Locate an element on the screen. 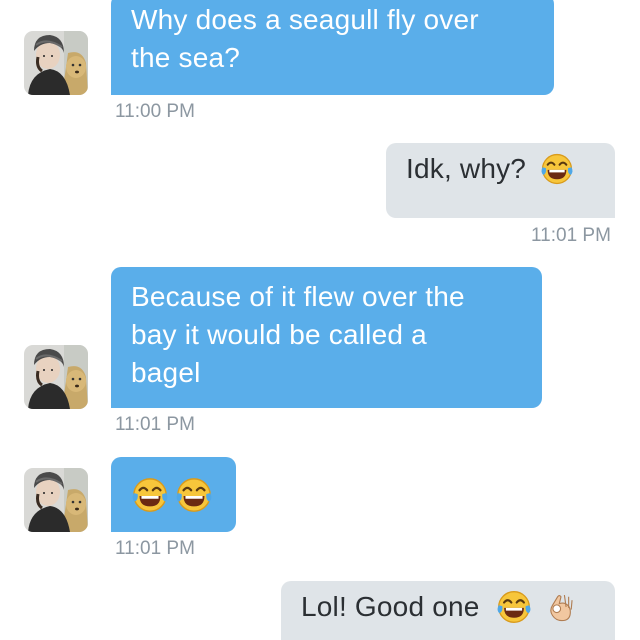  message-bubble-incoming is located at coordinates (173, 494).